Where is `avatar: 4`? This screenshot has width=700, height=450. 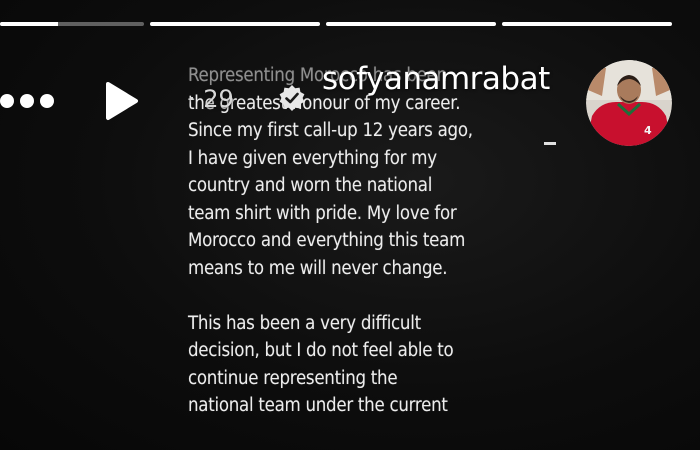 avatar: 4 is located at coordinates (629, 103).